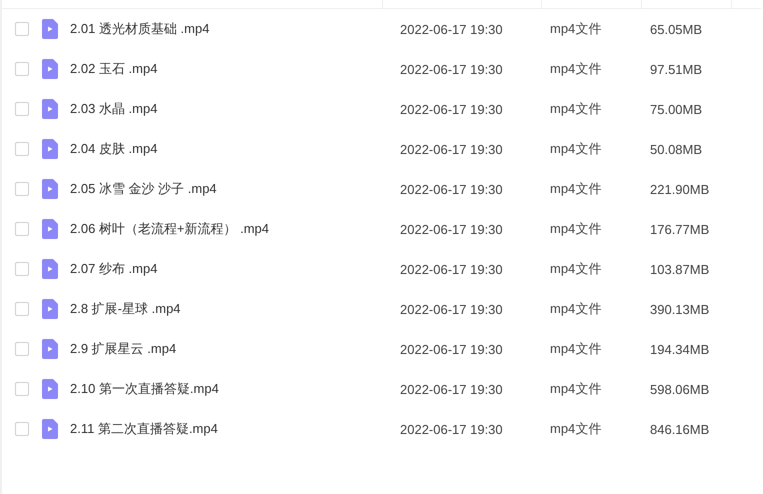 Image resolution: width=763 pixels, height=494 pixels. Describe the element at coordinates (114, 69) in the screenshot. I see `file-name: 2.02 玉石 .mp4` at that location.